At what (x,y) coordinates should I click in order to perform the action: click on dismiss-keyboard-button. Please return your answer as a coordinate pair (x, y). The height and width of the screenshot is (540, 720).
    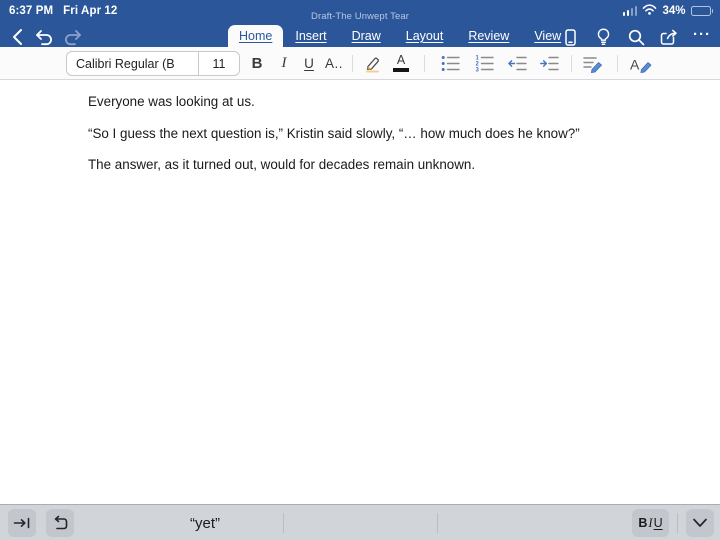
    Looking at the image, I should click on (700, 523).